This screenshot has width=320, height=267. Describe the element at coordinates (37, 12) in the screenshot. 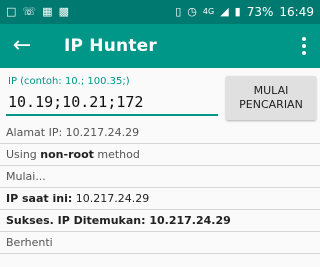

I see `notification-icons: □ ☏ ▦ ▩` at that location.